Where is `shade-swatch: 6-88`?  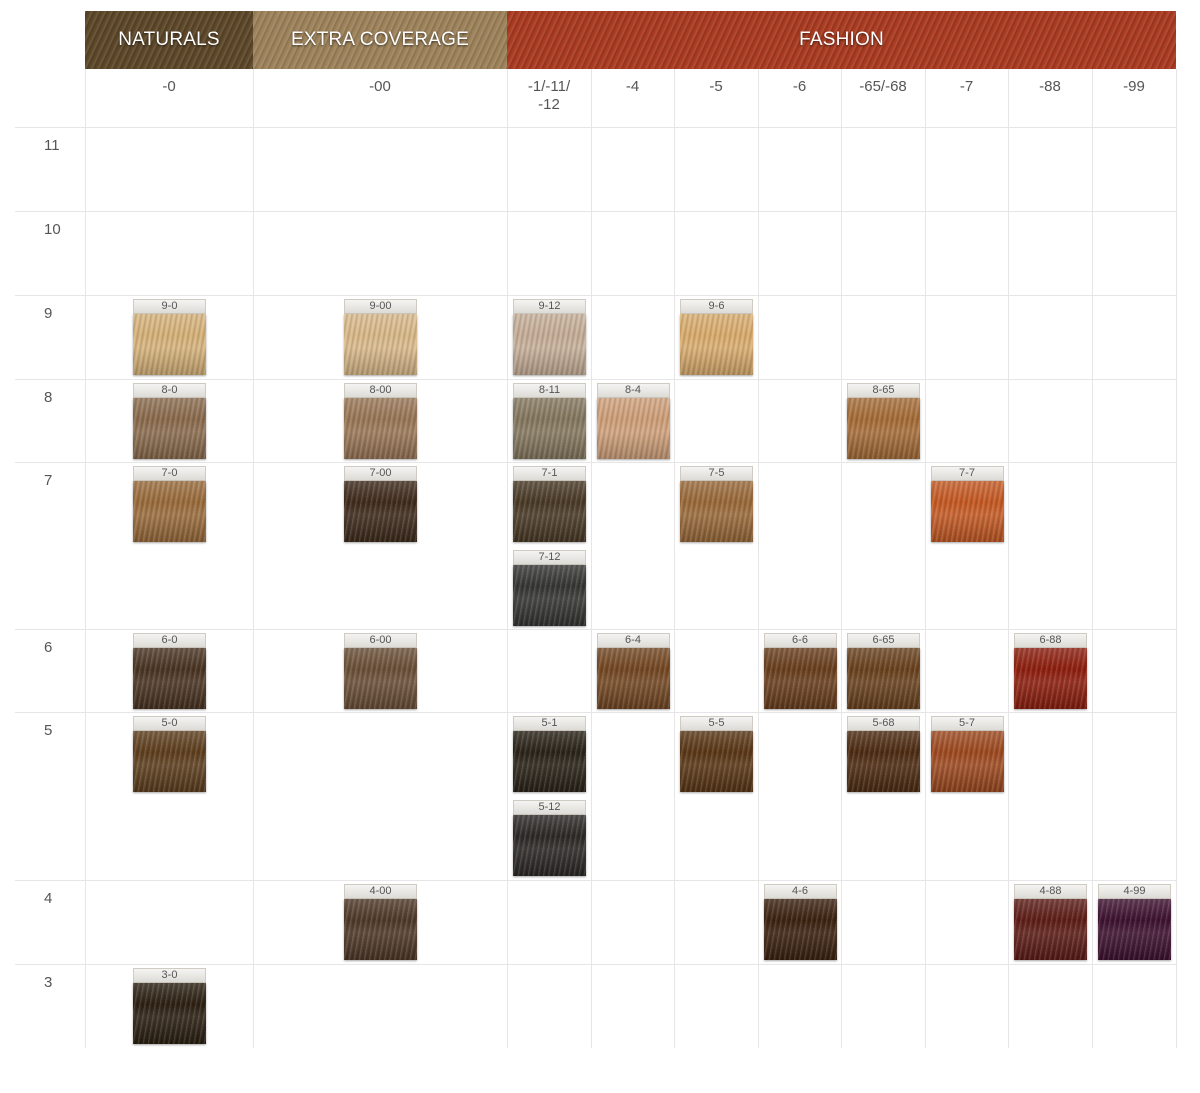
shade-swatch: 6-88 is located at coordinates (1050, 671).